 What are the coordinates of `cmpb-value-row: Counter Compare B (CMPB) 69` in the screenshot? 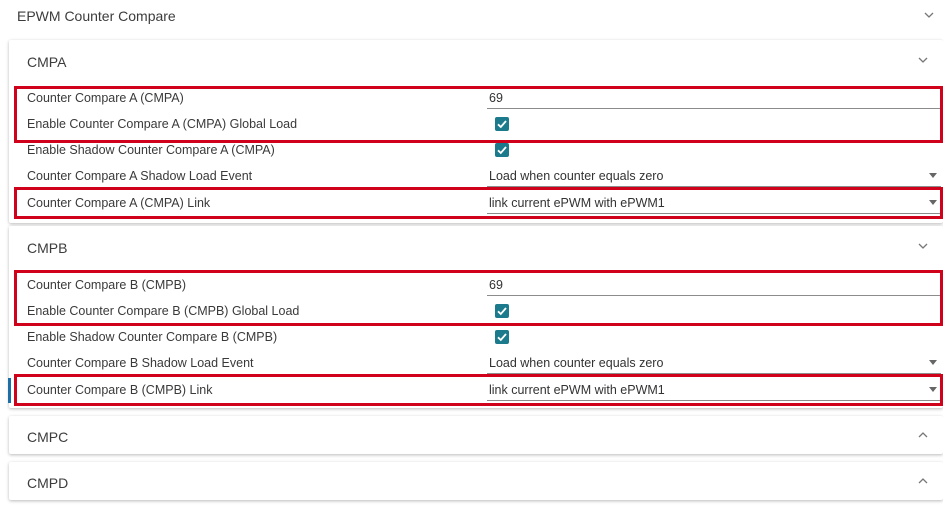 It's located at (476, 285).